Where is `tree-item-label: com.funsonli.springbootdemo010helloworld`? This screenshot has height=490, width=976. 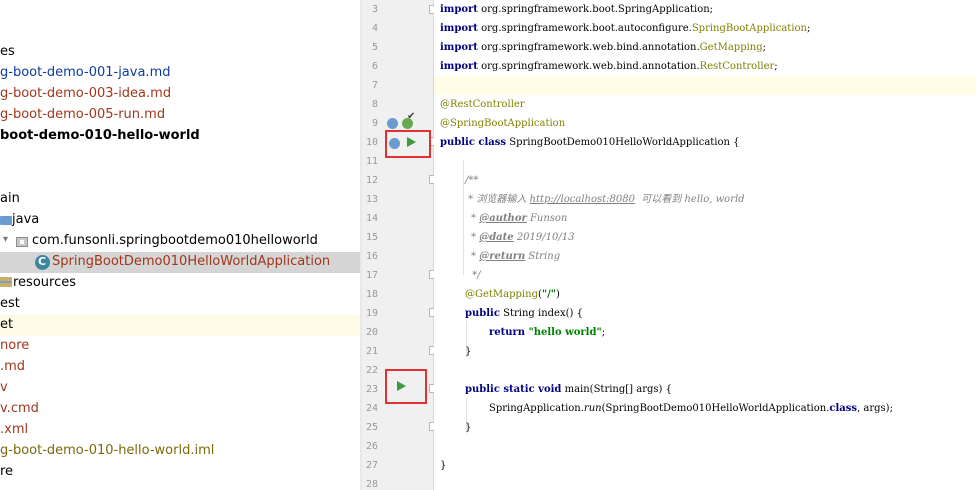 tree-item-label: com.funsonli.springbootdemo010helloworld is located at coordinates (175, 240).